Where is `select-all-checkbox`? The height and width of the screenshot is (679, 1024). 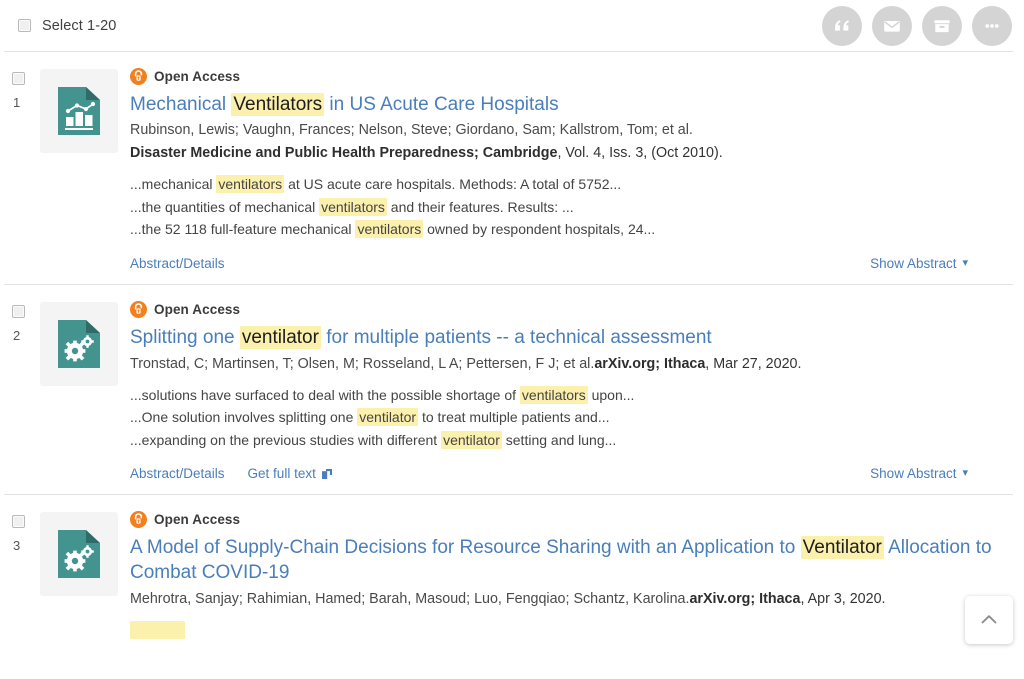 select-all-checkbox is located at coordinates (24, 25).